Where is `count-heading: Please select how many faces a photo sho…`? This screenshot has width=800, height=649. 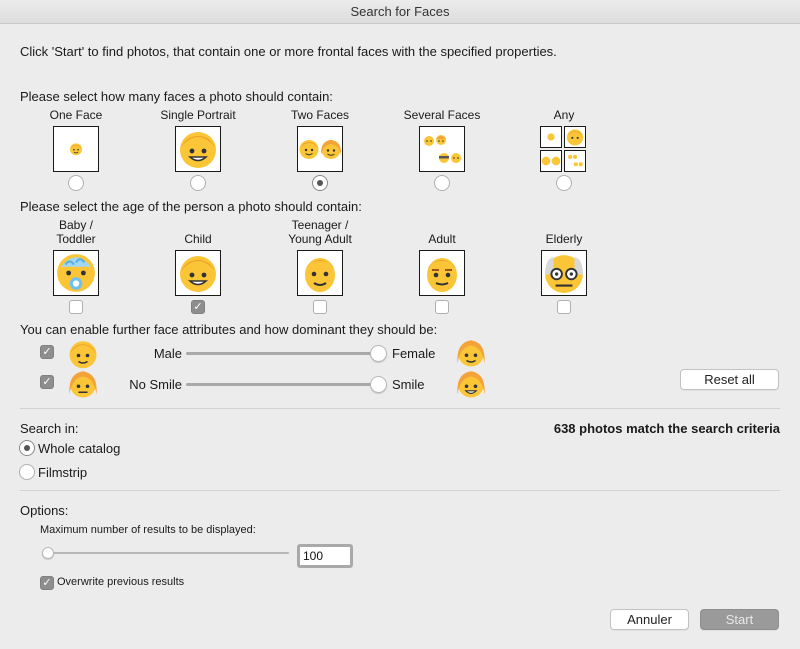 count-heading: Please select how many faces a photo sho… is located at coordinates (176, 96).